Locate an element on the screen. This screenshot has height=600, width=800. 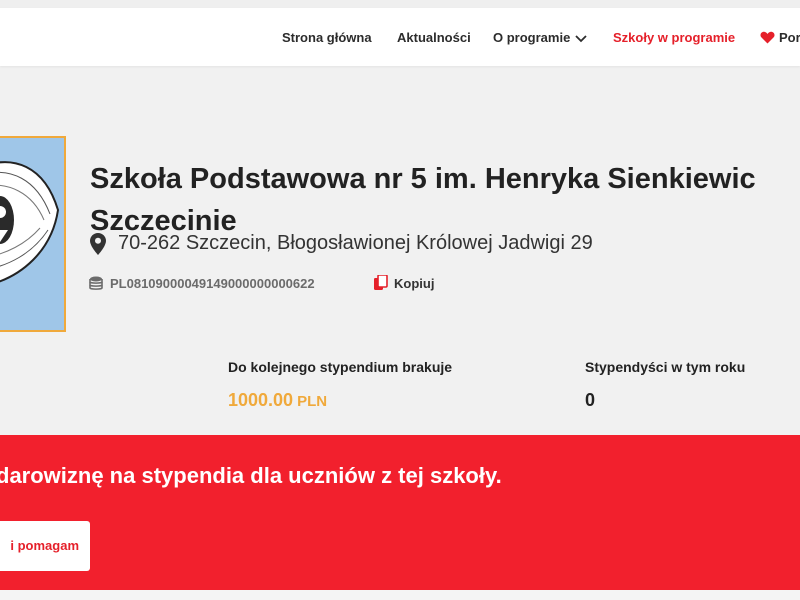
school-logo is located at coordinates (33, 234).